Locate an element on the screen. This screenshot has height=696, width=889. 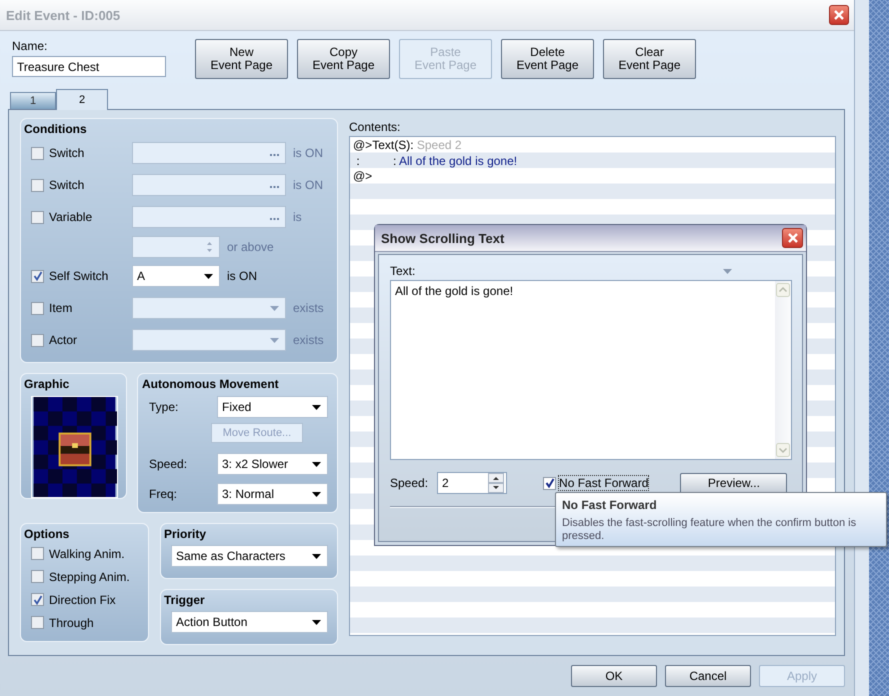
speed-field: 2 is located at coordinates (472, 483).